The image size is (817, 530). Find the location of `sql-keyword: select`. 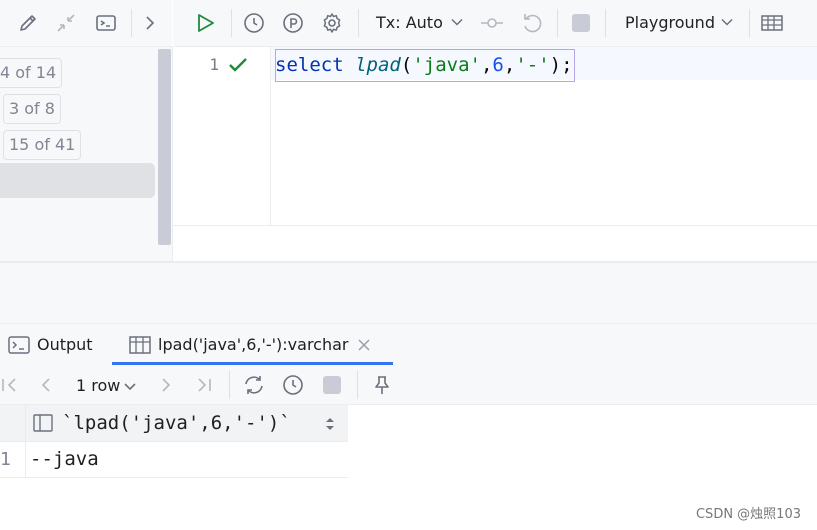

sql-keyword: select is located at coordinates (309, 65).